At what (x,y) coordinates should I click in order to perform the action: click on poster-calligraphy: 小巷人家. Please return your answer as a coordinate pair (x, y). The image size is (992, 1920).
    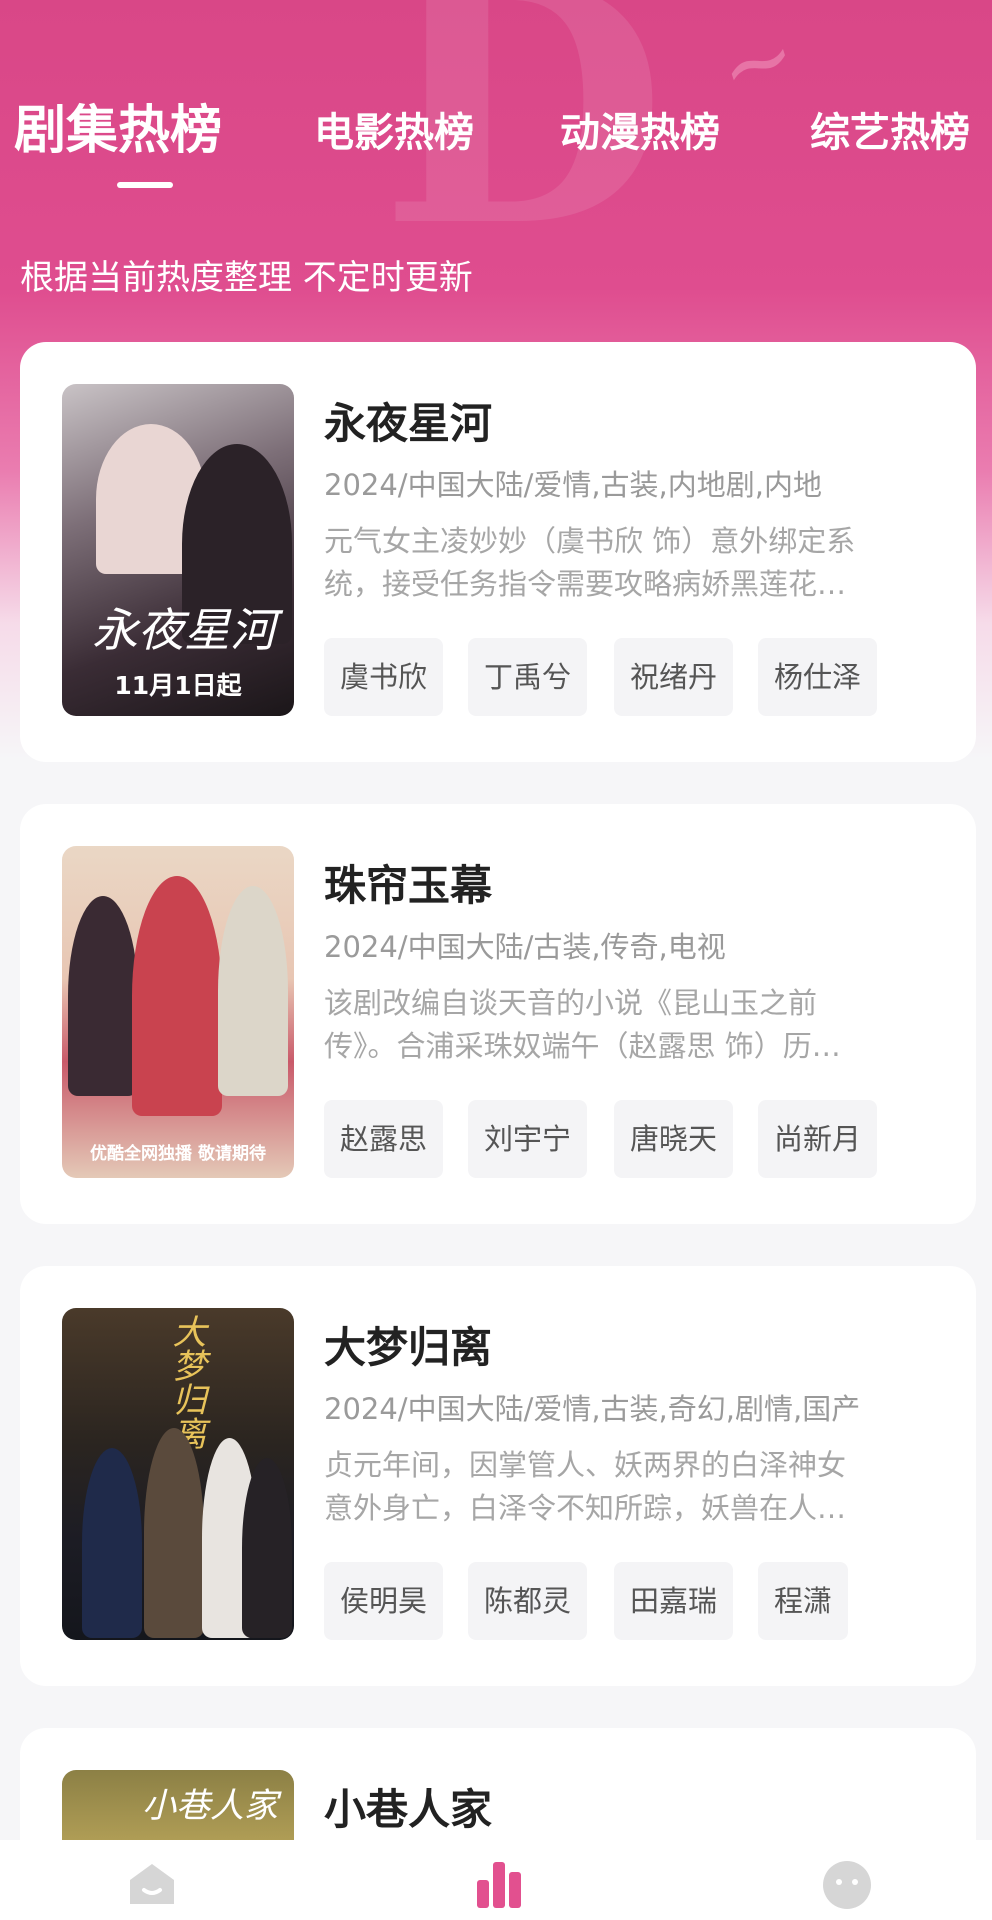
    Looking at the image, I should click on (210, 1806).